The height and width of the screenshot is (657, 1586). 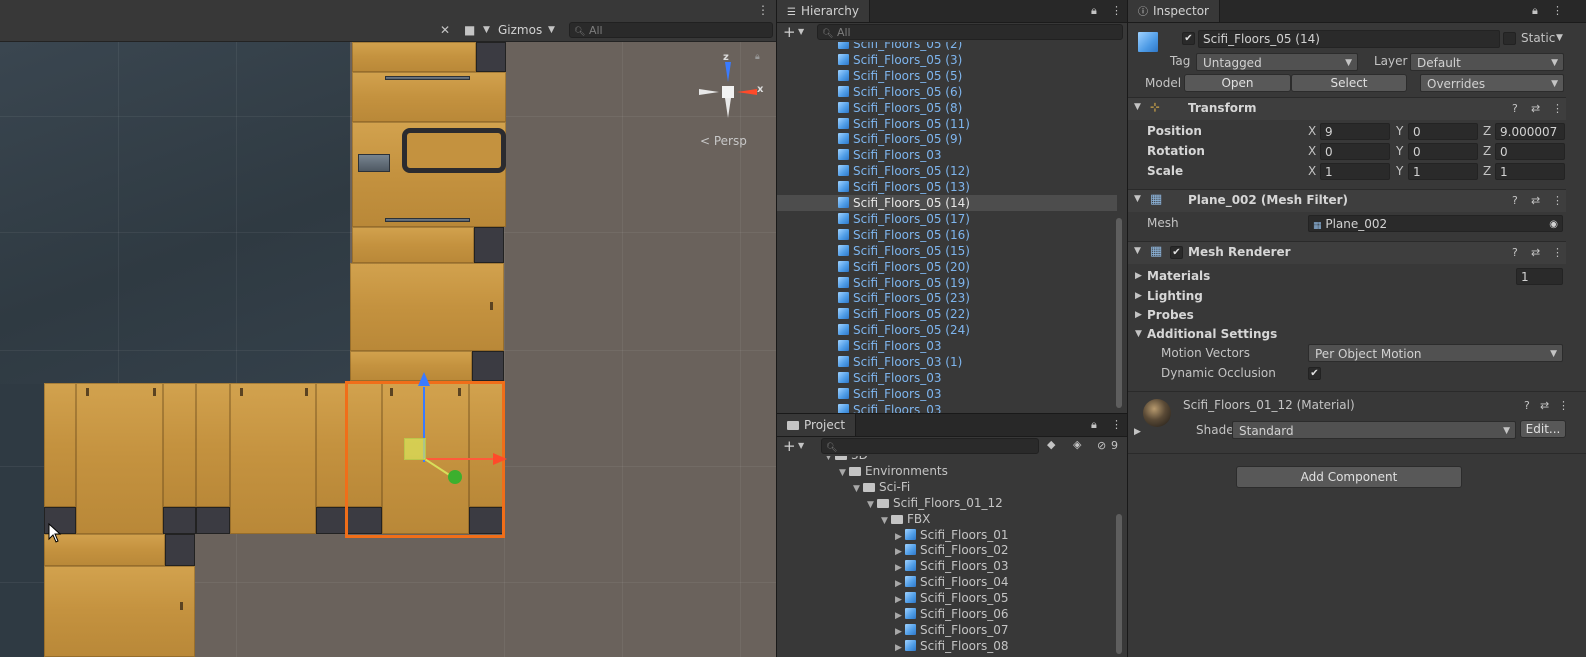 What do you see at coordinates (1237, 83) in the screenshot?
I see `open-button: Open` at bounding box center [1237, 83].